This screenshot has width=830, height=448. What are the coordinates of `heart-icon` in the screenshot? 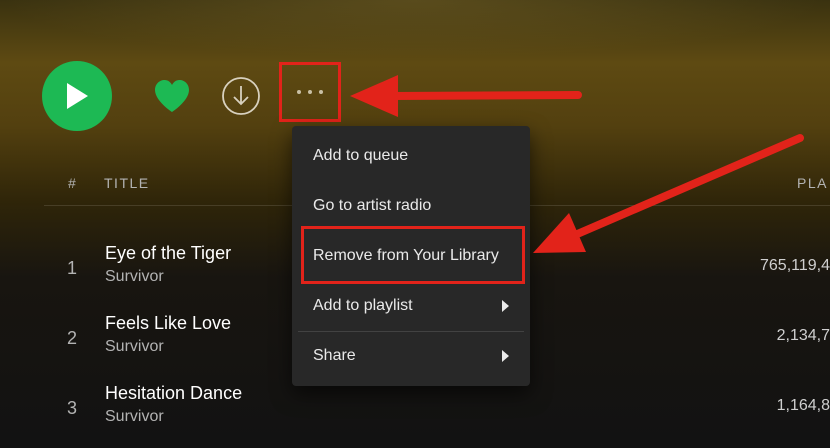 It's located at (172, 96).